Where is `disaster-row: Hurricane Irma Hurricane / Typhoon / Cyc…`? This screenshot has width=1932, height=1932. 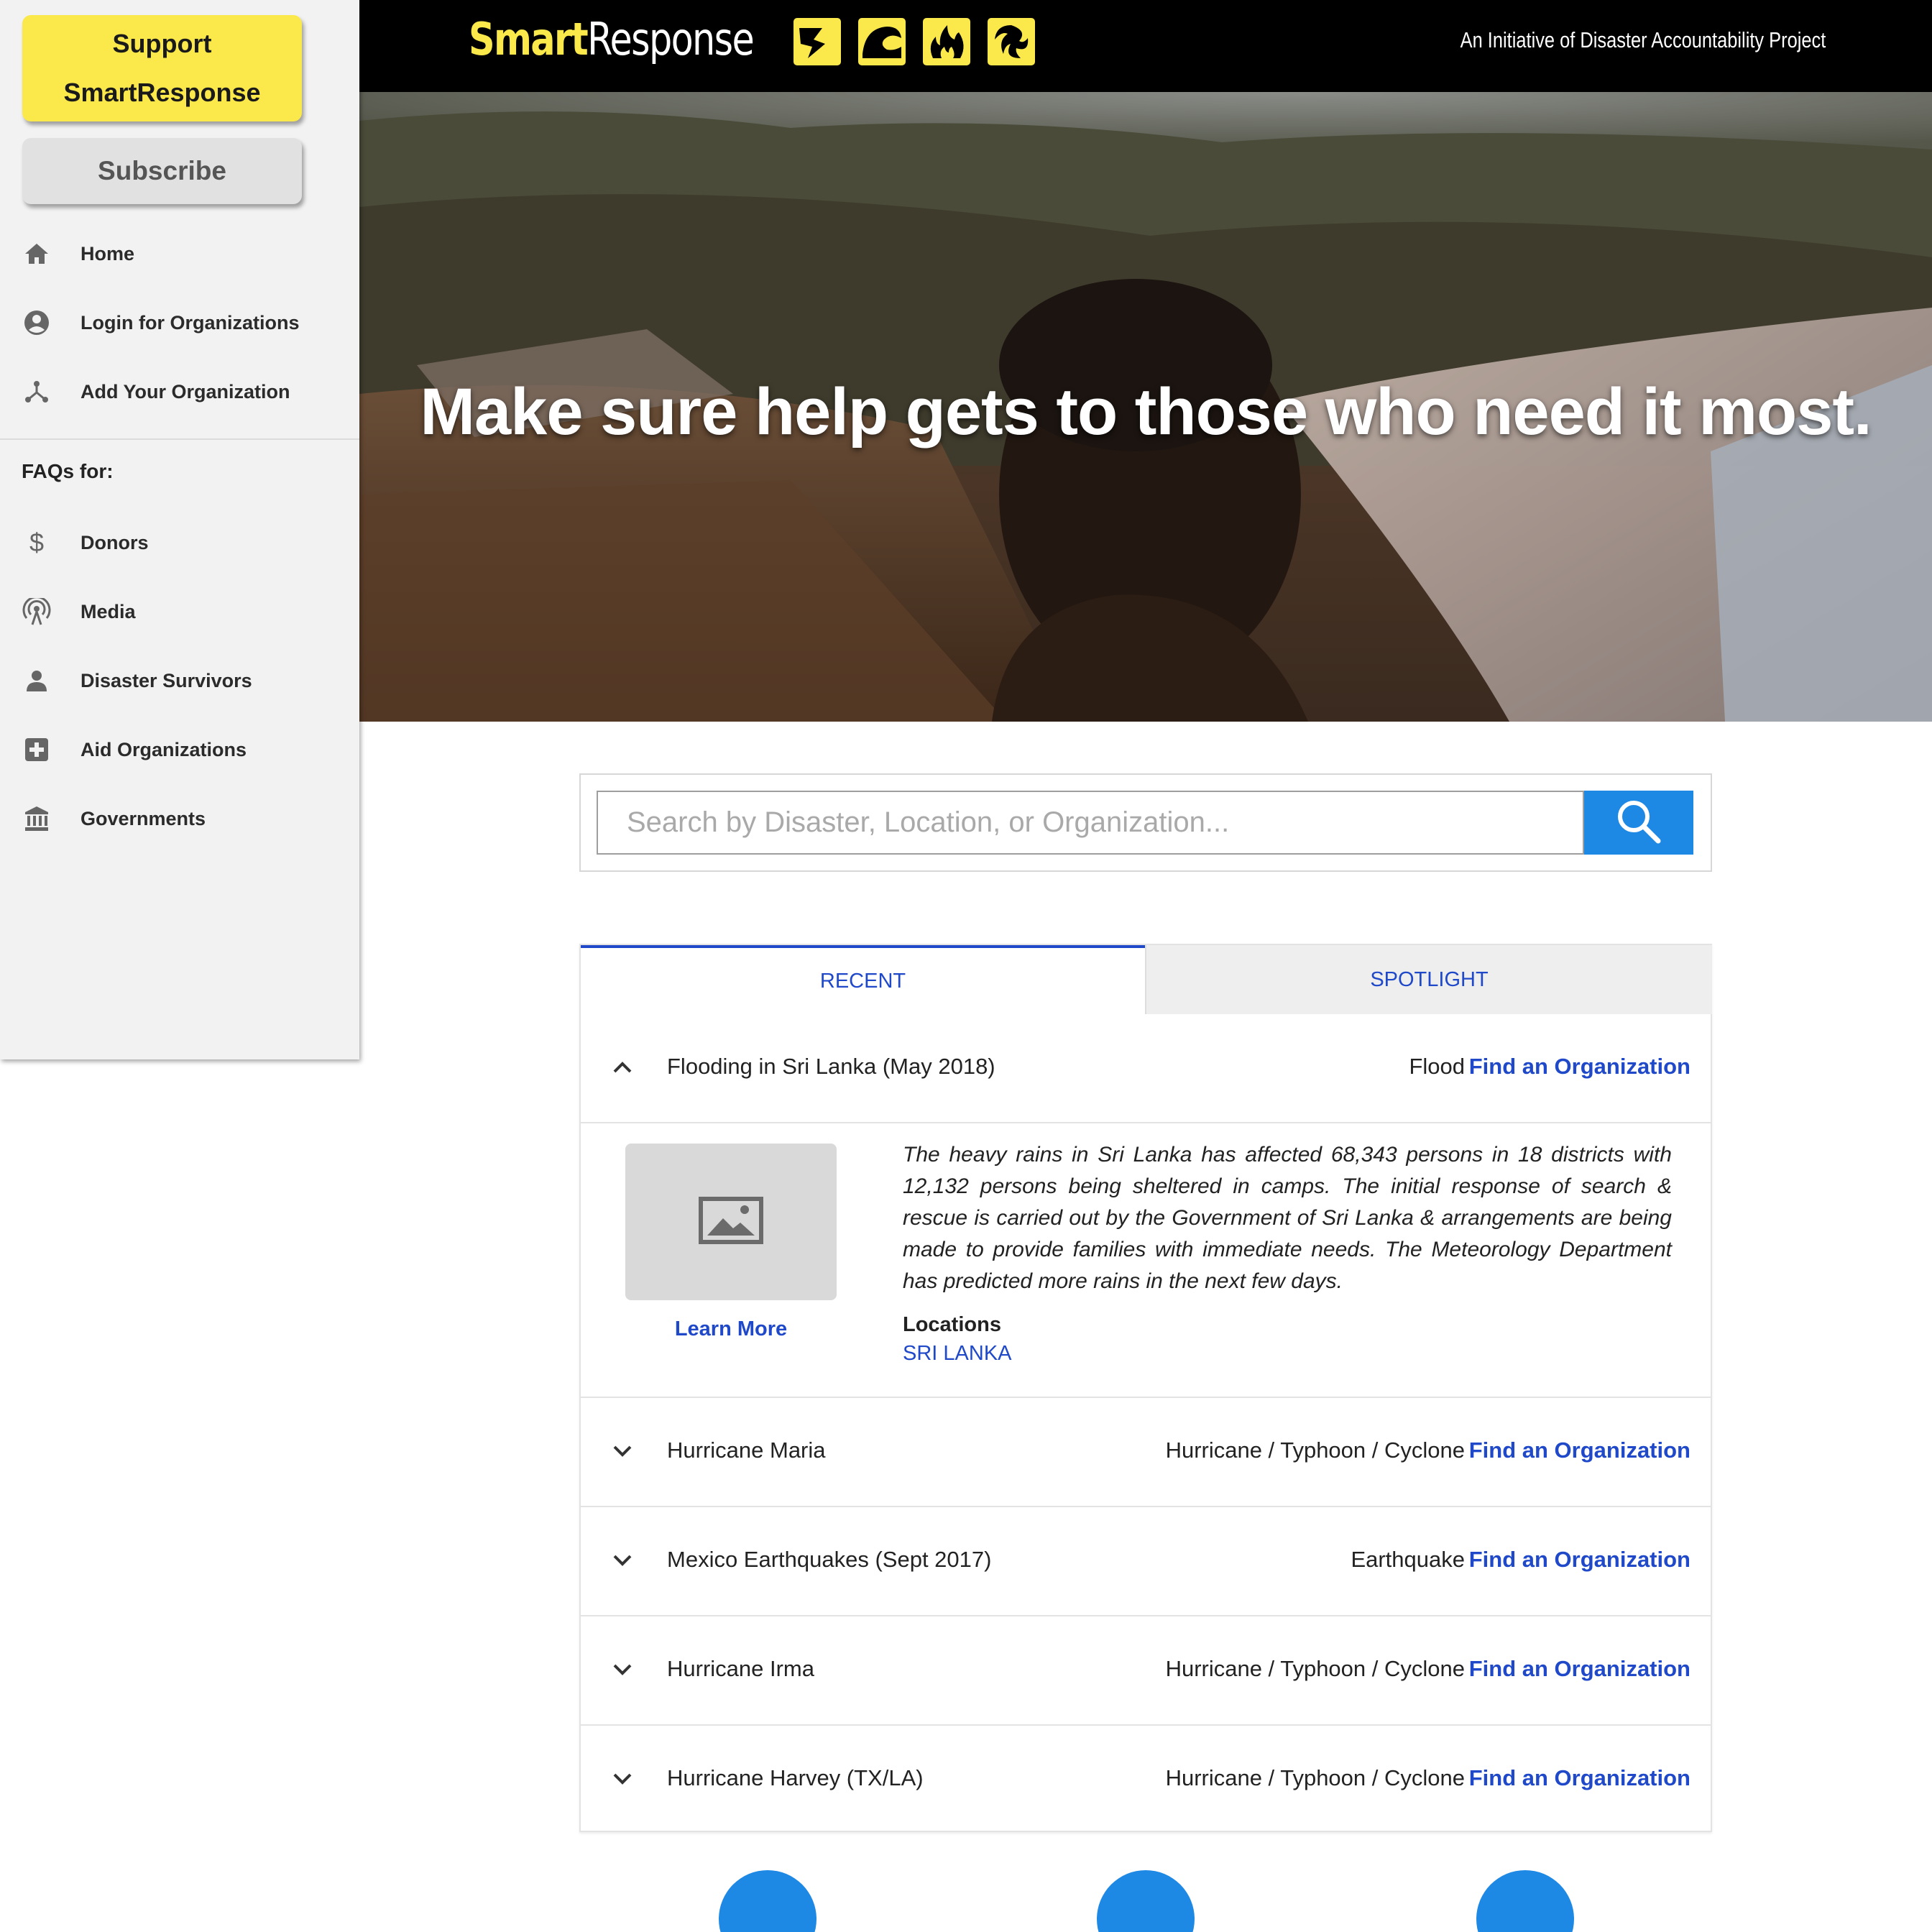
disaster-row: Hurricane Irma Hurricane / Typhoon / Cyc… is located at coordinates (1146, 1669).